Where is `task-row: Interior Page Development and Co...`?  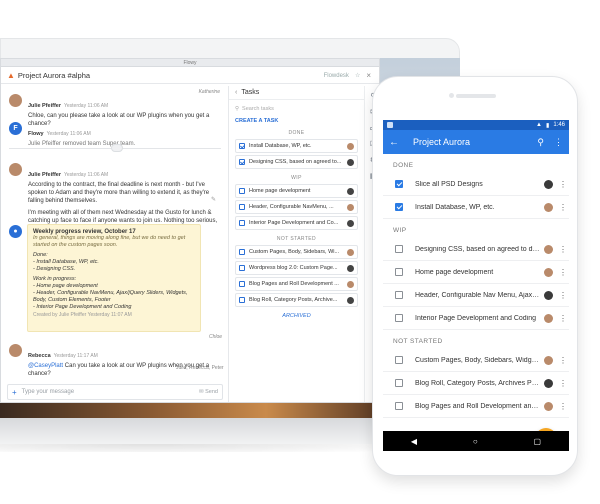 task-row: Interior Page Development and Co... is located at coordinates (296, 223).